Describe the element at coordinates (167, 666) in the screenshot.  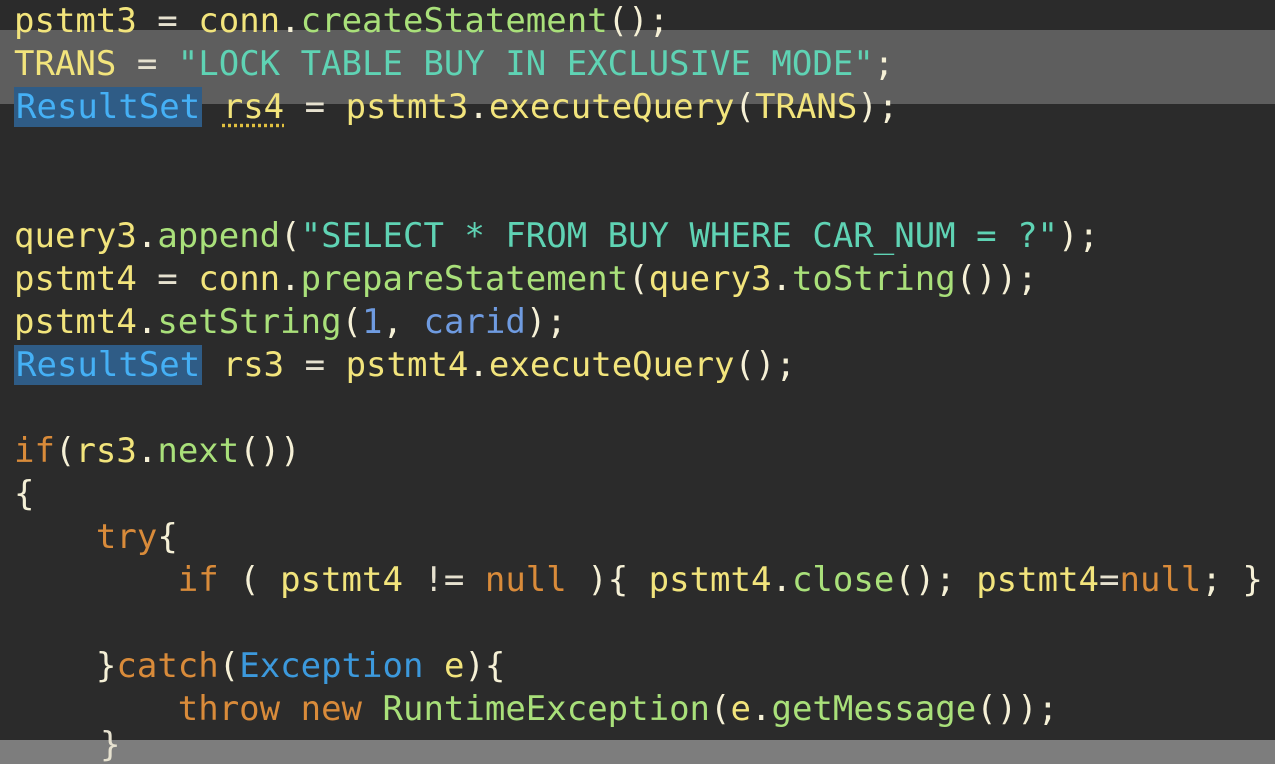
I see `code-token: catch` at that location.